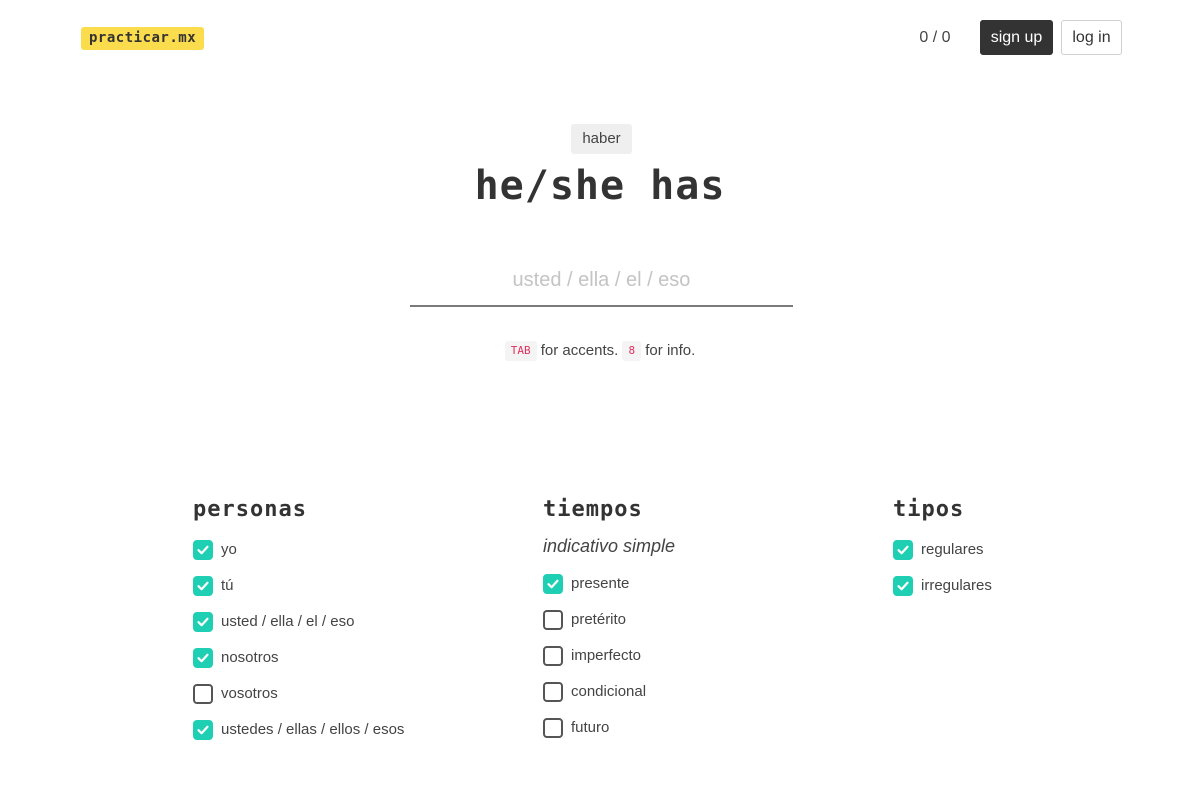  Describe the element at coordinates (229, 549) in the screenshot. I see `checkbox-label: yo` at that location.